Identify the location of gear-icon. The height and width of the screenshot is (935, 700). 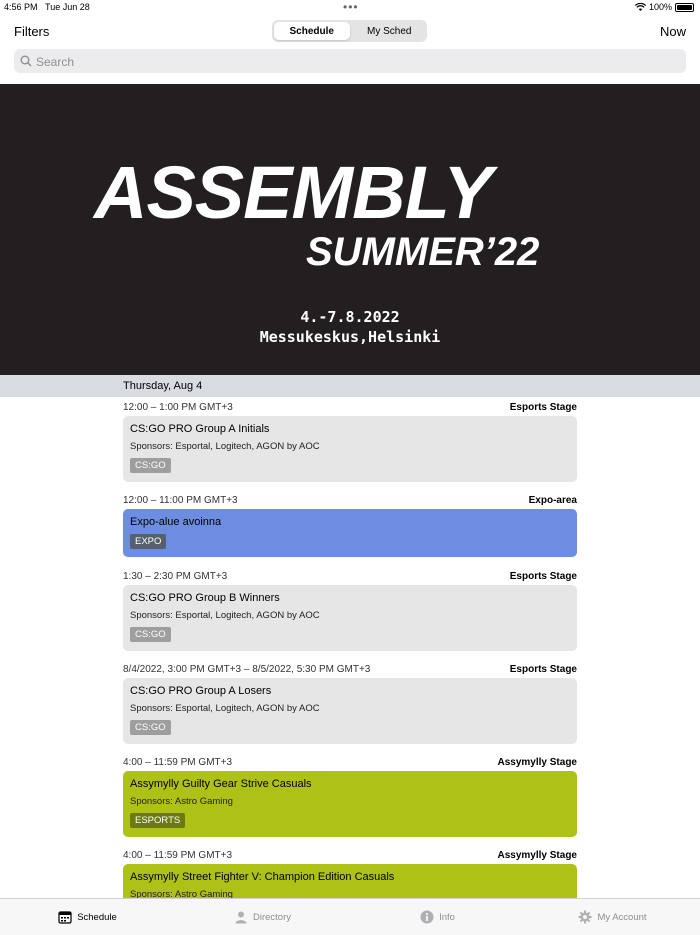
(585, 917).